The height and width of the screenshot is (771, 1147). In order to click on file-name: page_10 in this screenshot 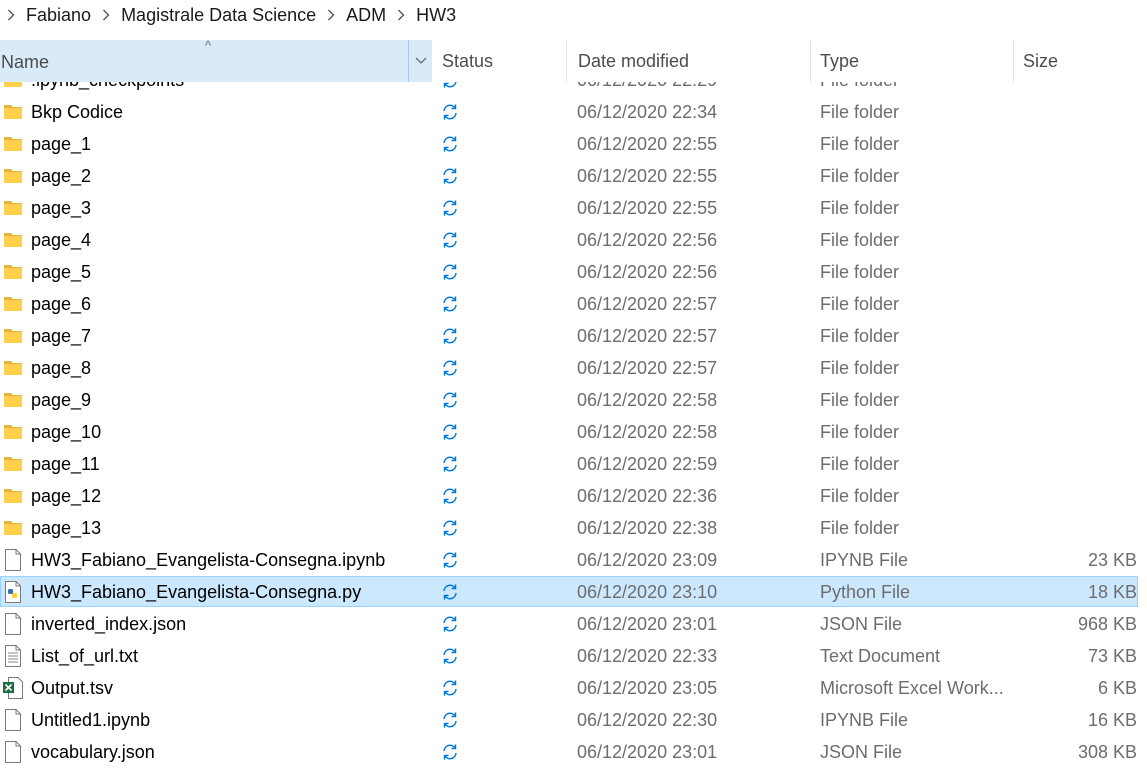, I will do `click(66, 431)`.